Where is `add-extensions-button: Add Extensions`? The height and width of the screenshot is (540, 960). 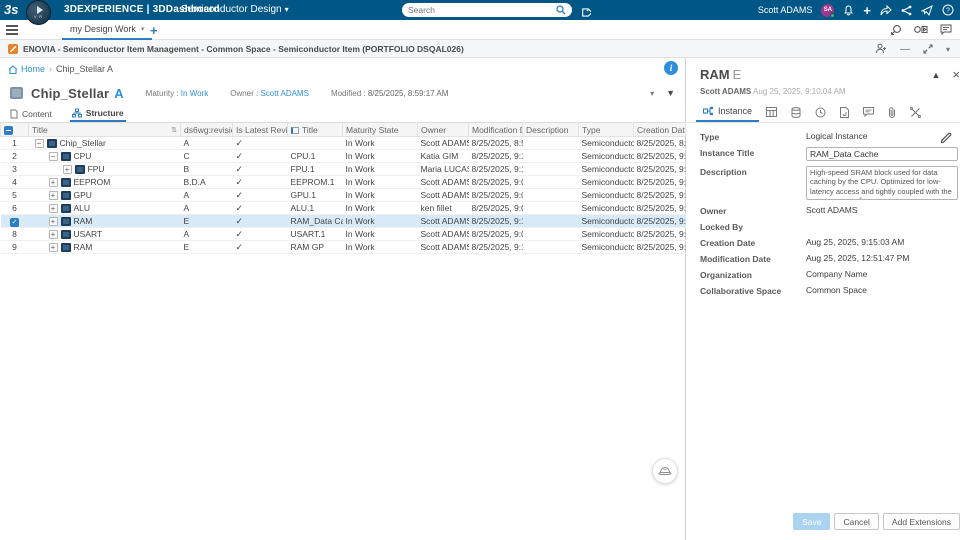 add-extensions-button: Add Extensions is located at coordinates (921, 521).